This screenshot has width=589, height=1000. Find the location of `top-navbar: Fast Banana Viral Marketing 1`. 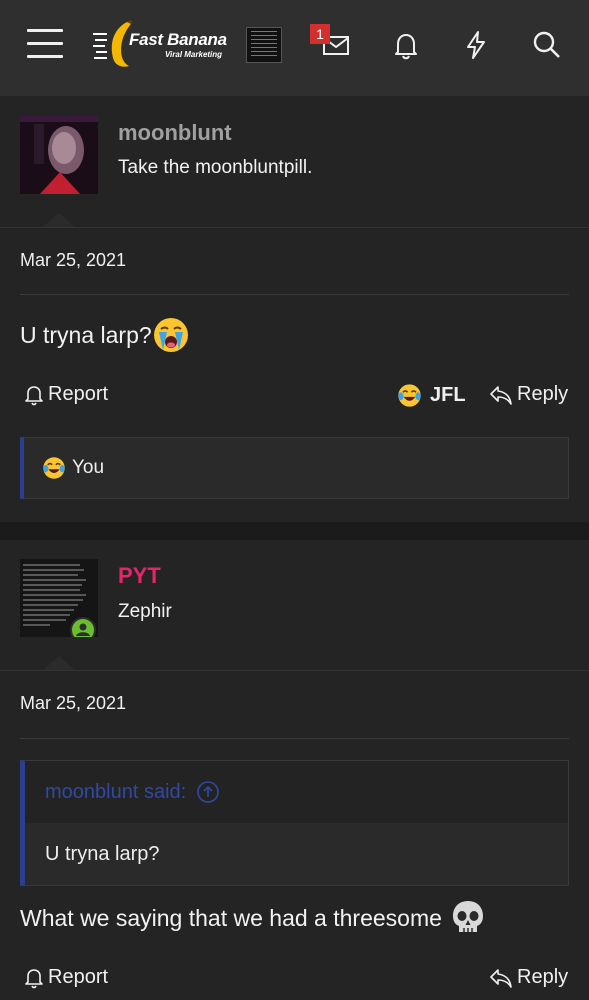

top-navbar: Fast Banana Viral Marketing 1 is located at coordinates (294, 48).